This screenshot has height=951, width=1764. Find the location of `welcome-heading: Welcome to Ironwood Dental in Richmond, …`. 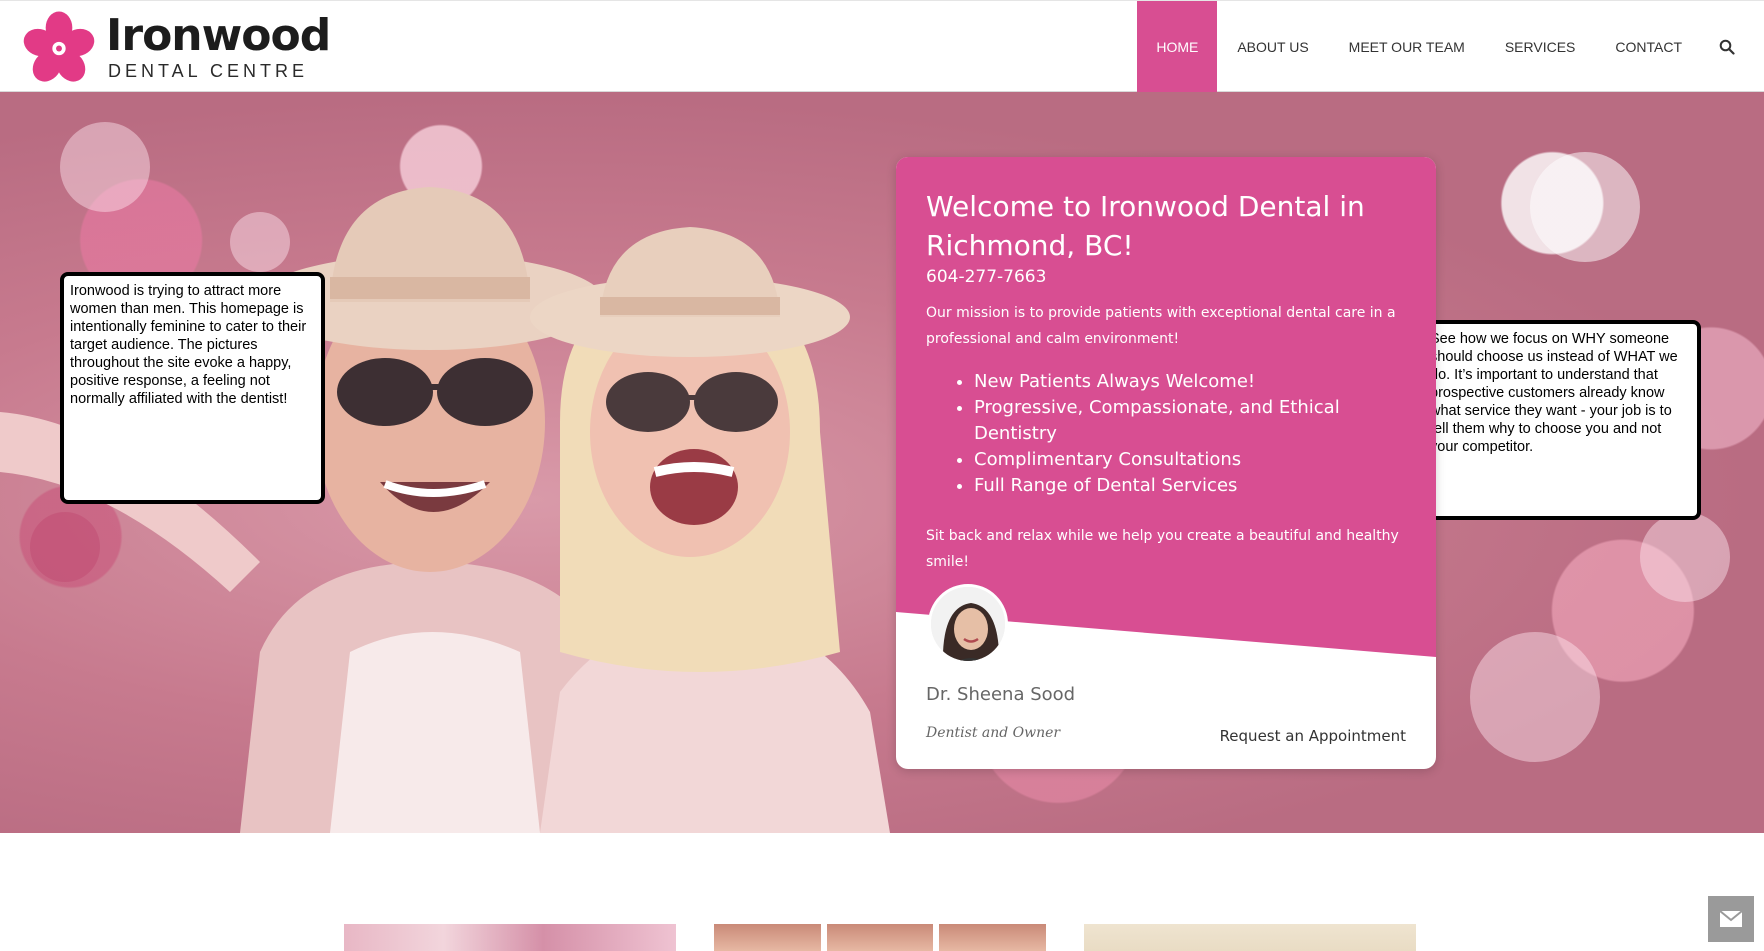

welcome-heading: Welcome to Ironwood Dental in Richmond, … is located at coordinates (1145, 226).